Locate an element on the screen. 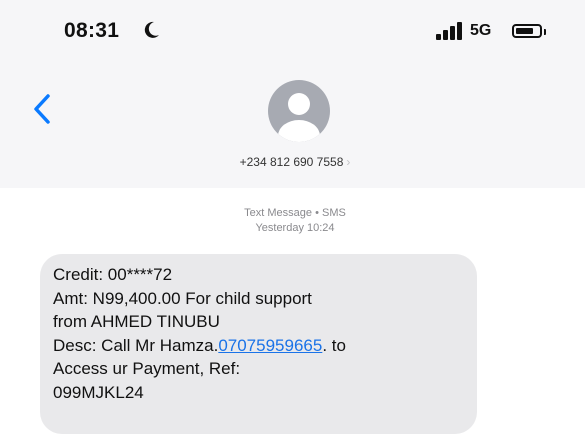 Image resolution: width=585 pixels, height=434 pixels. message-text: . to is located at coordinates (334, 345).